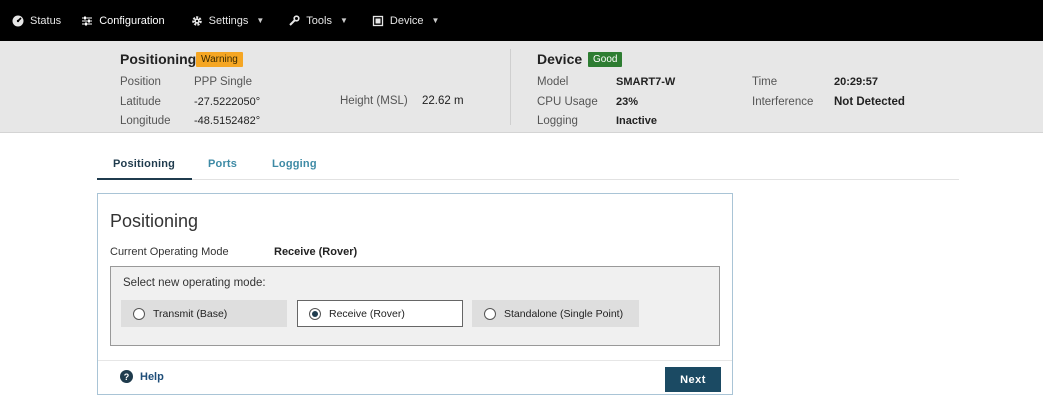 This screenshot has height=395, width=1043. What do you see at coordinates (152, 376) in the screenshot?
I see `help-label: Help` at bounding box center [152, 376].